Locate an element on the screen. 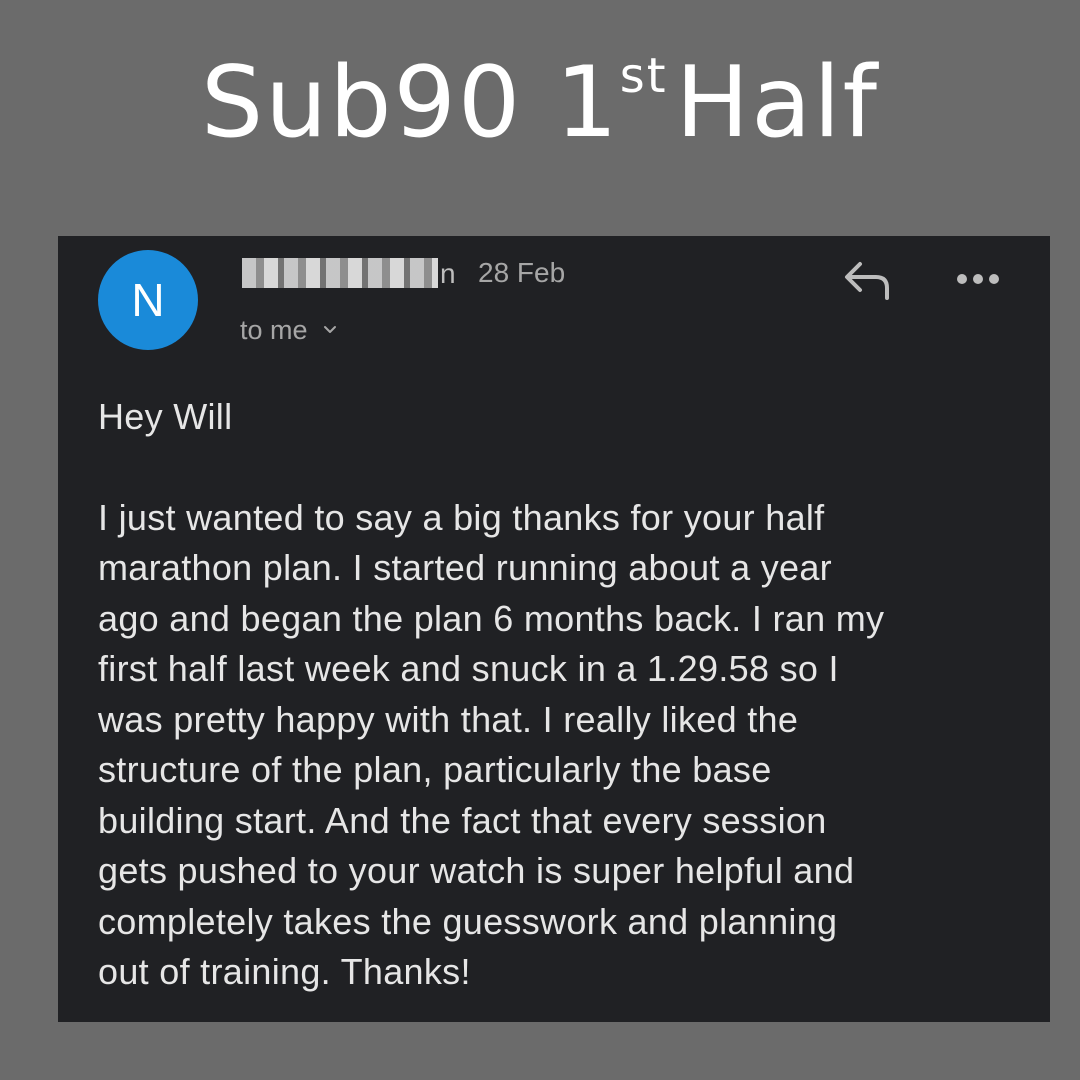 The image size is (1080, 1080). headline-main: Sub90 1 is located at coordinates (410, 103).